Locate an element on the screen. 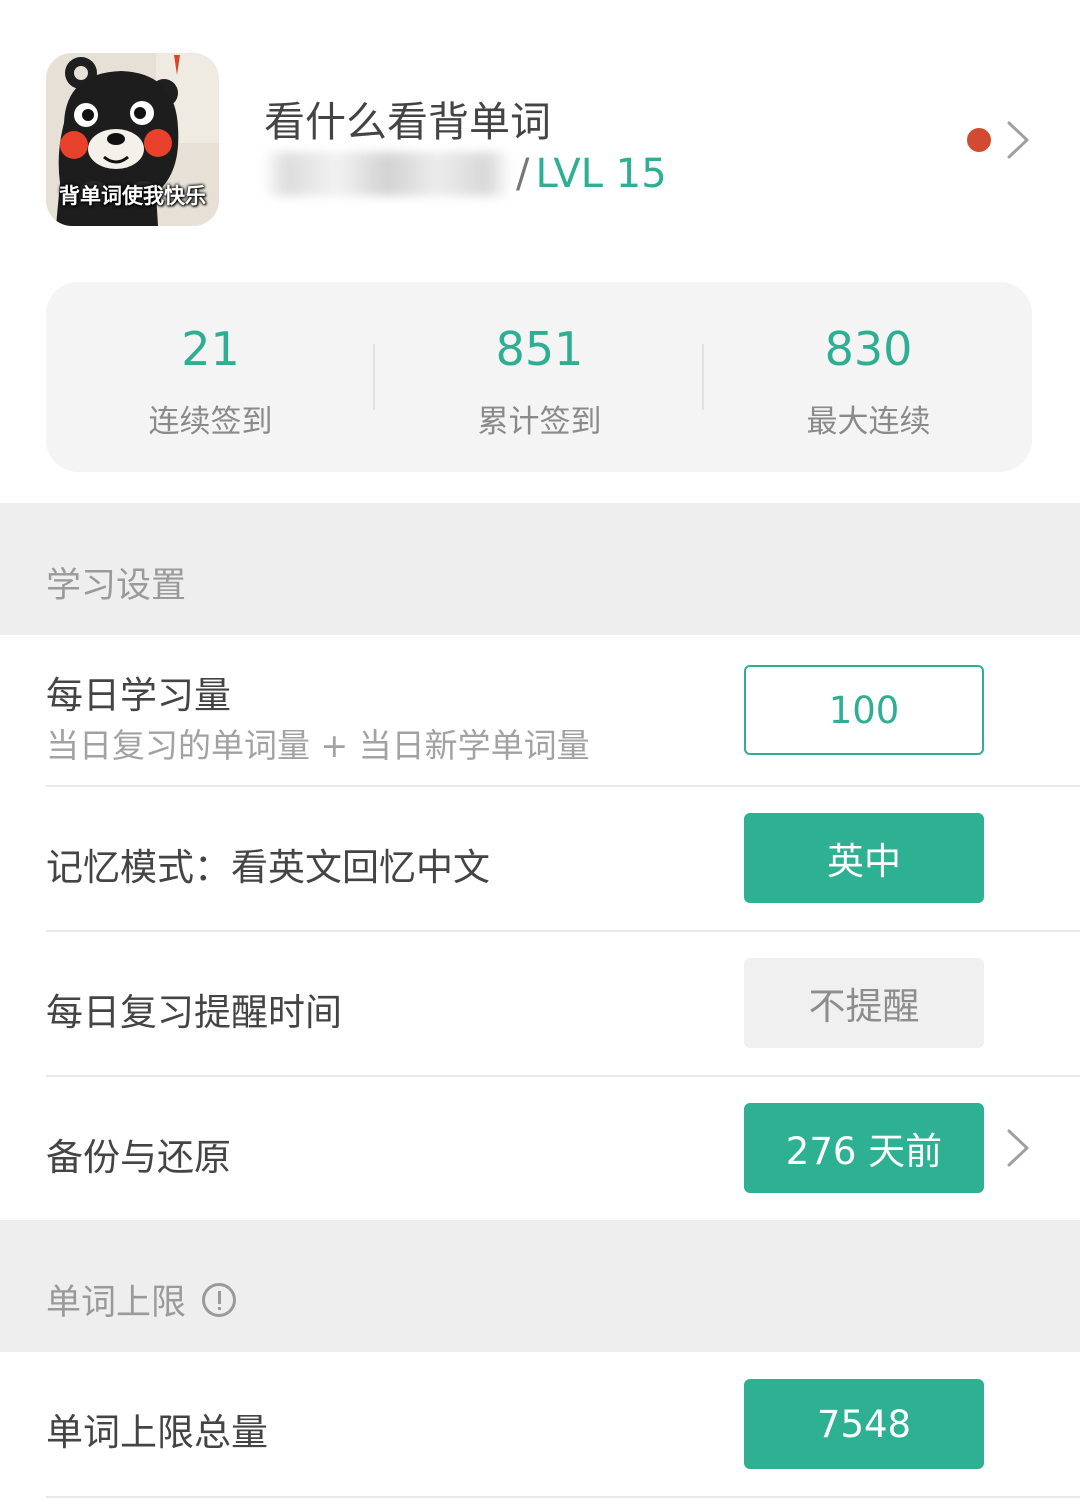 This screenshot has width=1080, height=1500. memory-mode-button: 英中 is located at coordinates (864, 858).